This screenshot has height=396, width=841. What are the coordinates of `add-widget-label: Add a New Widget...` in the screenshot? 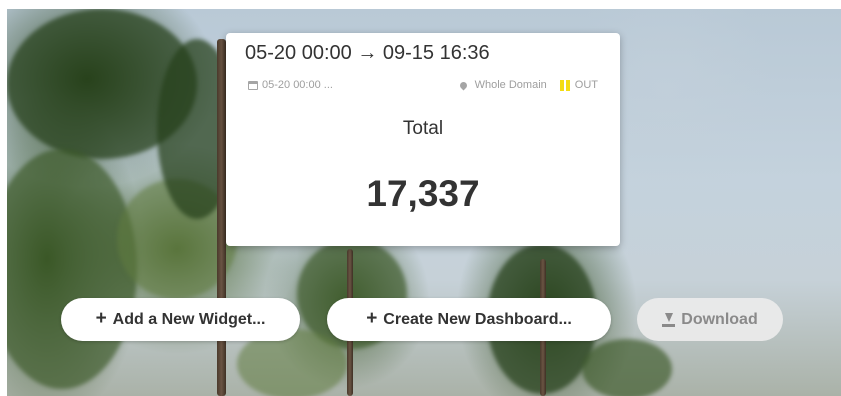 It's located at (189, 319).